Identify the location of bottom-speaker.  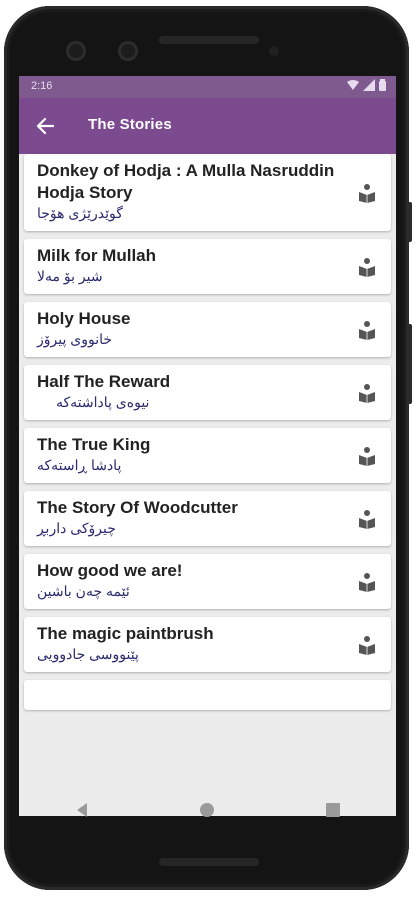
(209, 862).